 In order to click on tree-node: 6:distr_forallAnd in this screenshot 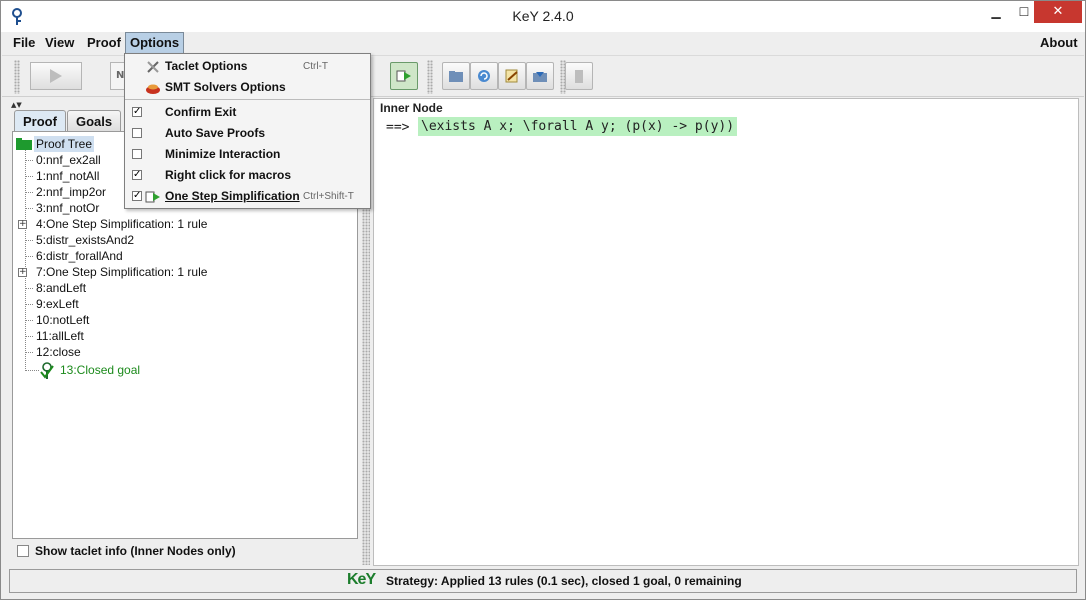, I will do `click(79, 256)`.